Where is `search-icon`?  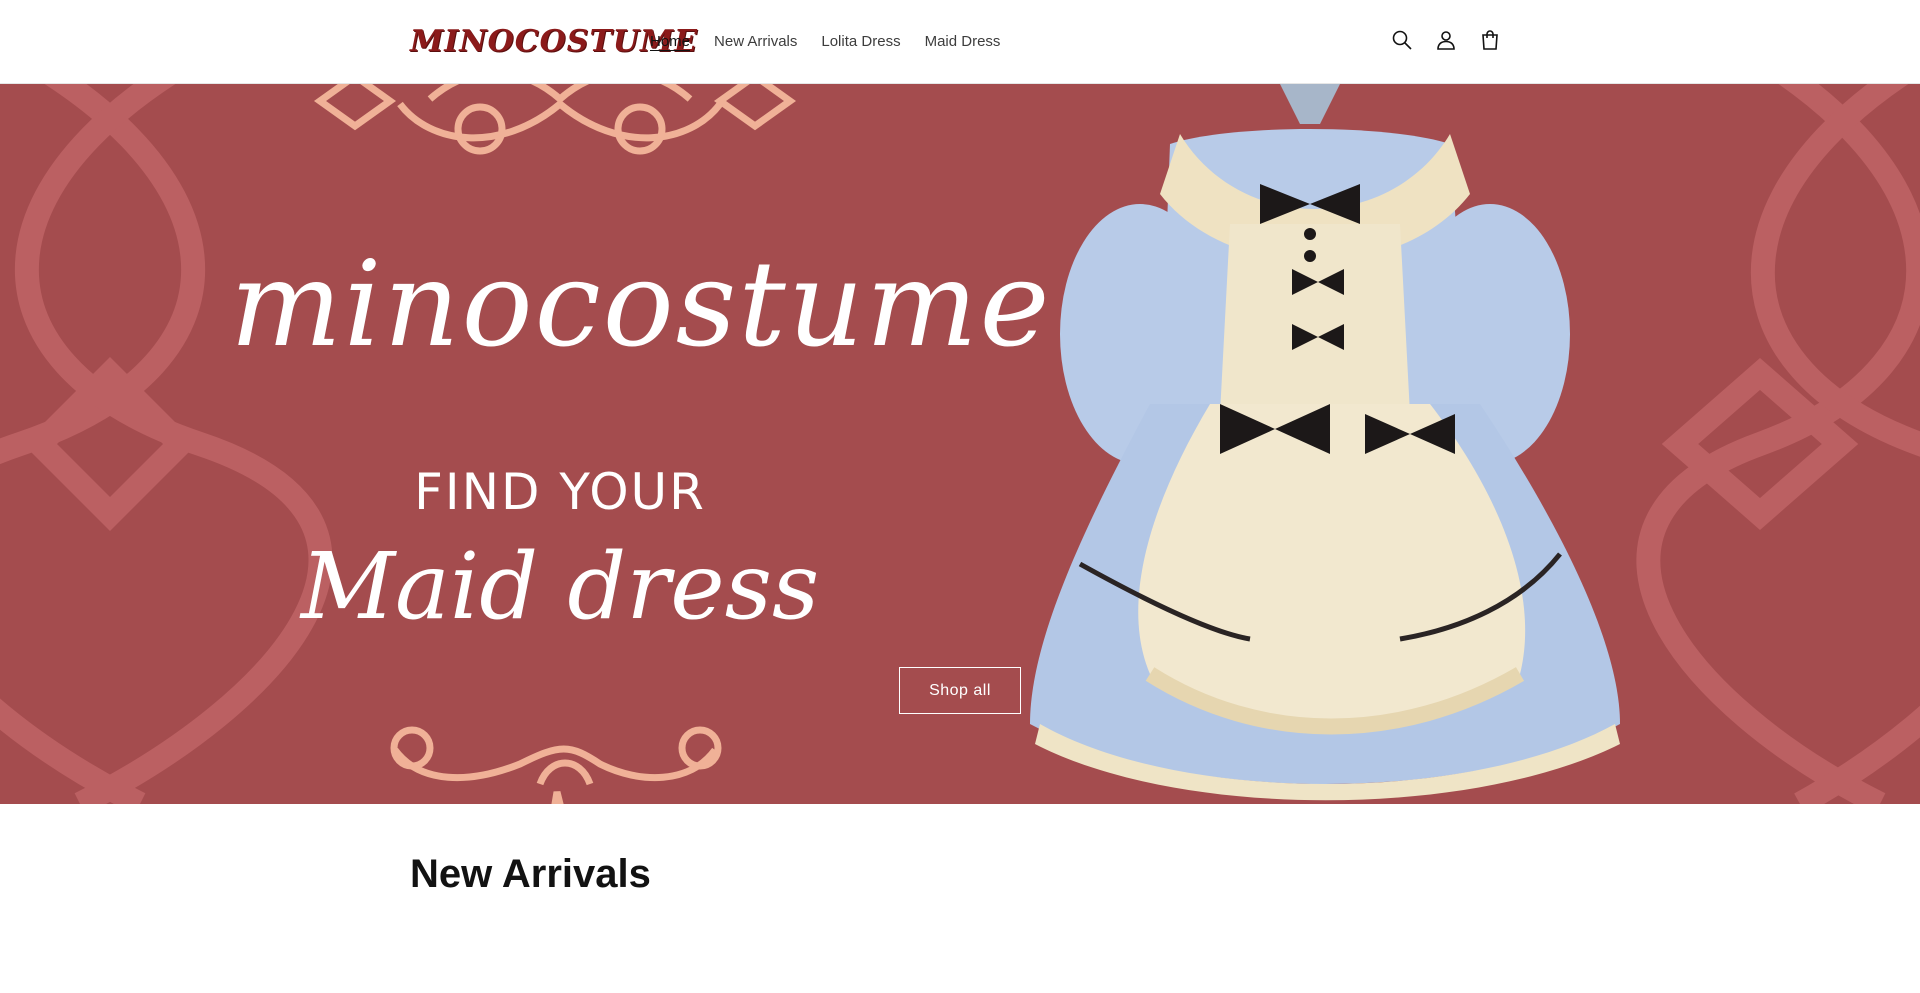
search-icon is located at coordinates (1402, 40).